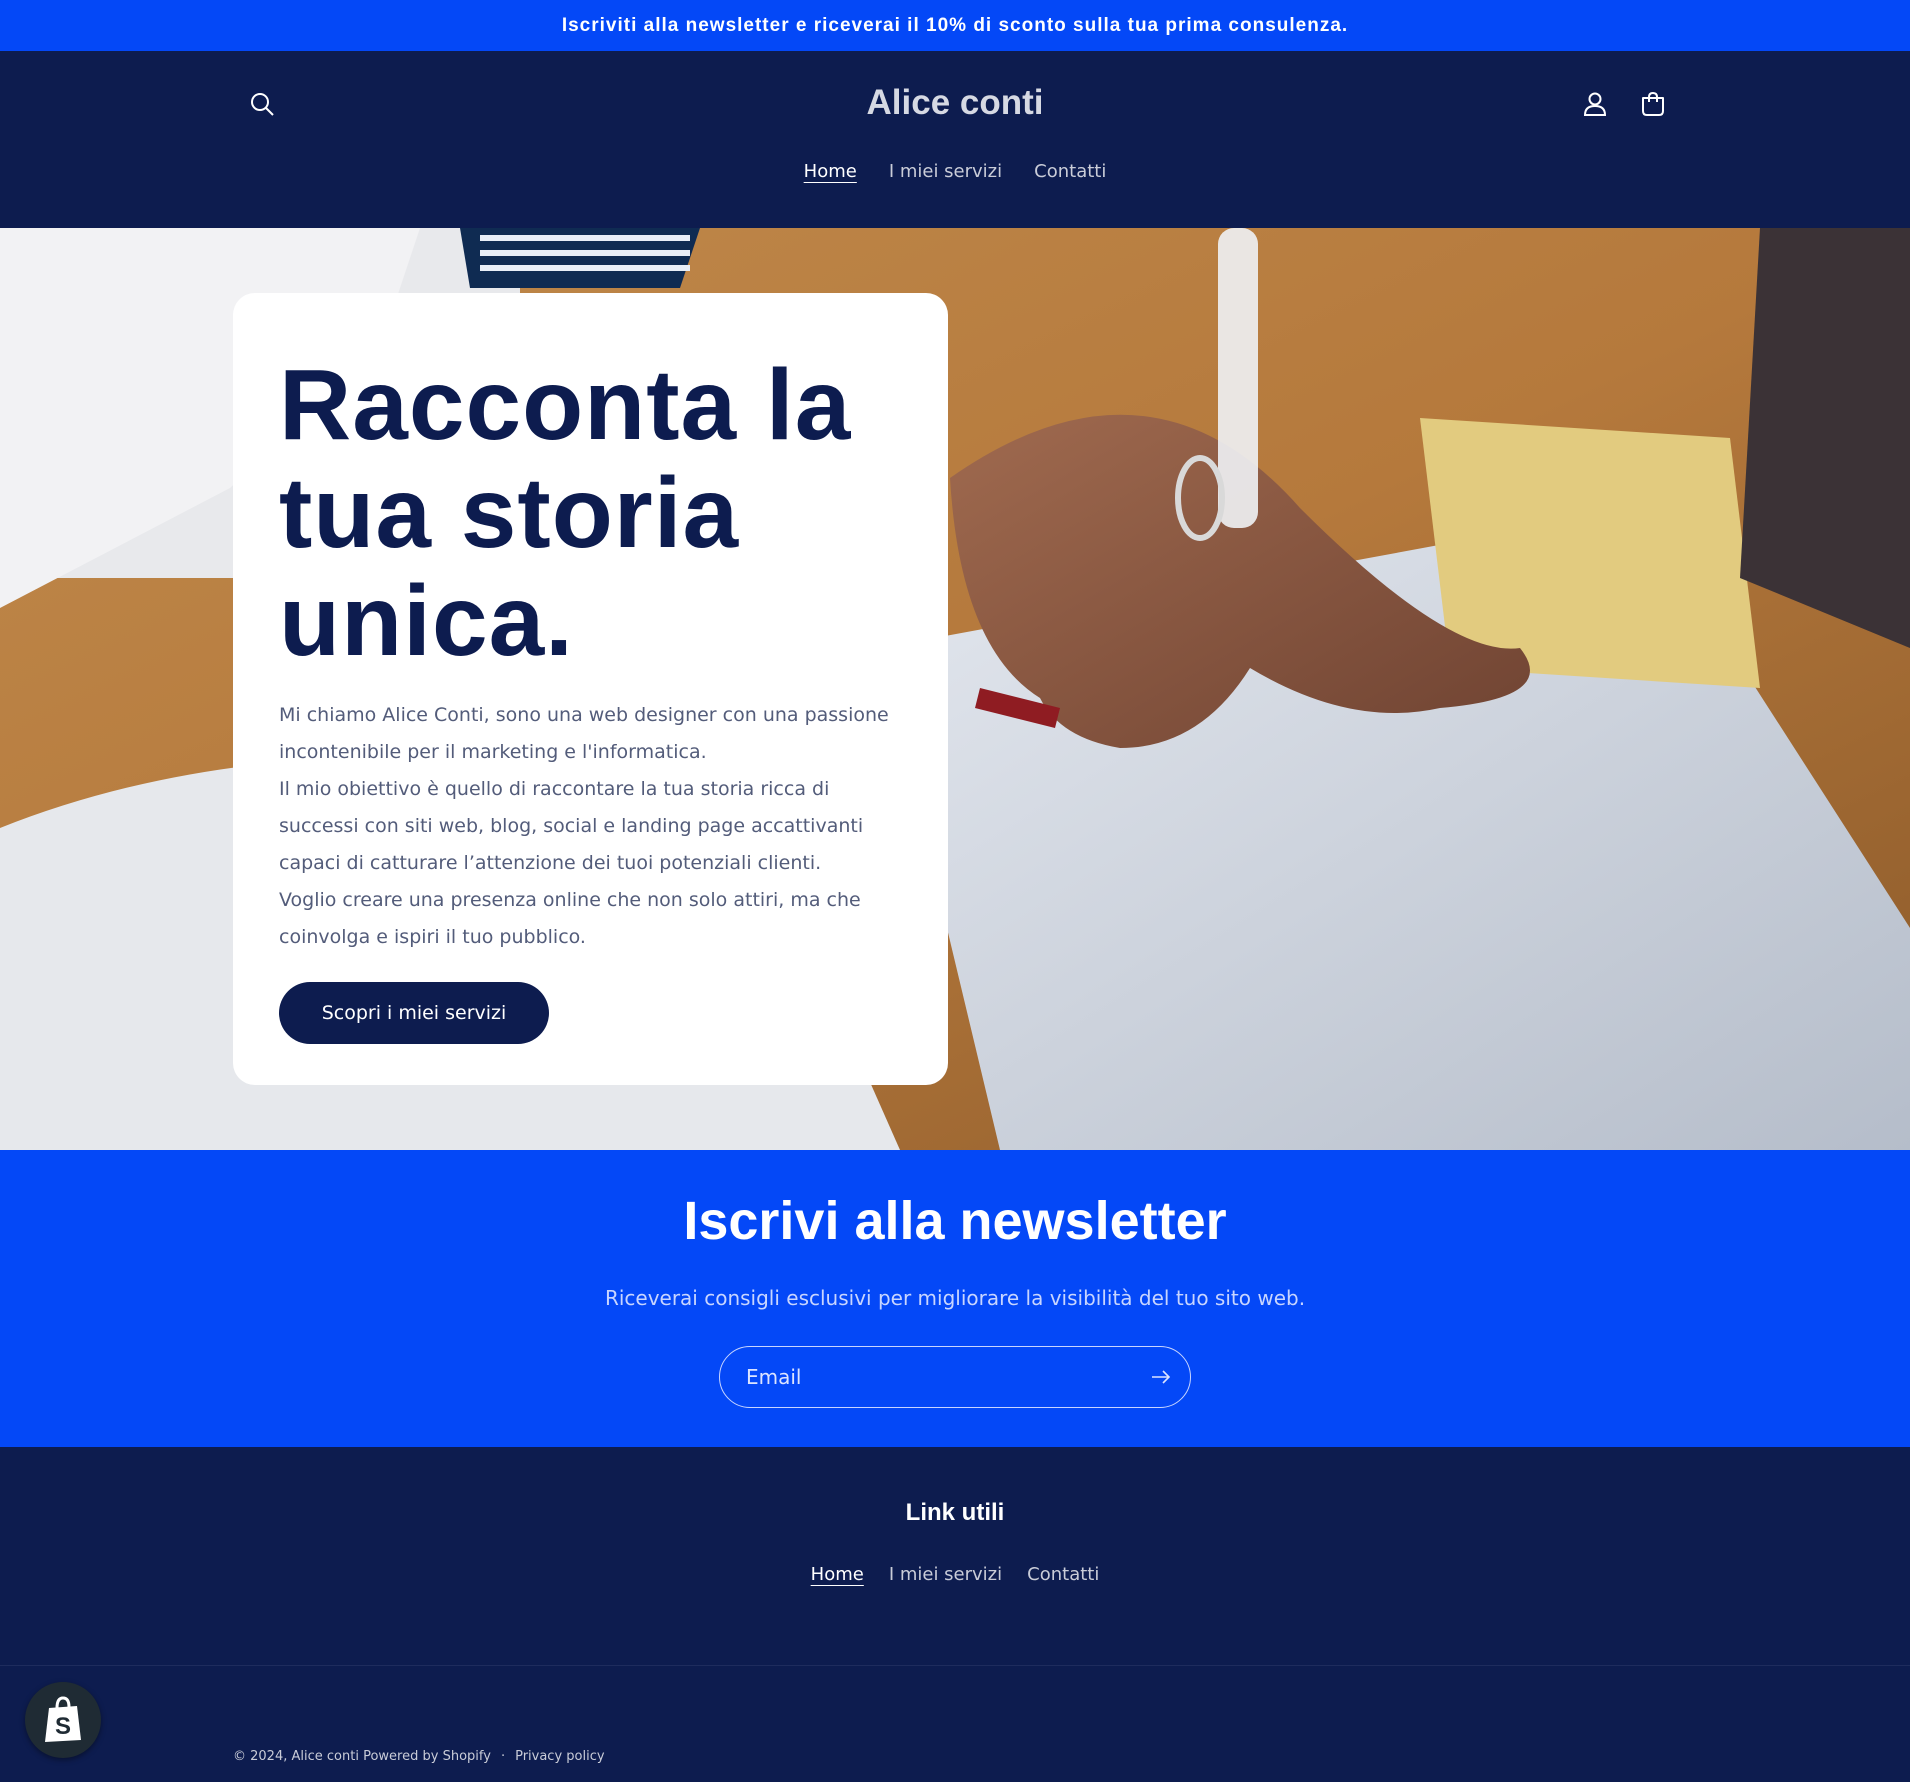  Describe the element at coordinates (325, 1756) in the screenshot. I see `footer-brand-link: Alice conti` at that location.